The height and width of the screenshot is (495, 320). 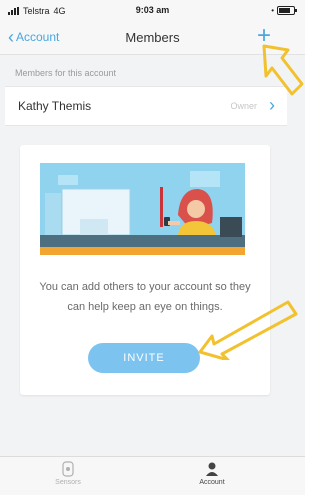 What do you see at coordinates (66, 73) in the screenshot?
I see `members-section-label: Members for this account` at bounding box center [66, 73].